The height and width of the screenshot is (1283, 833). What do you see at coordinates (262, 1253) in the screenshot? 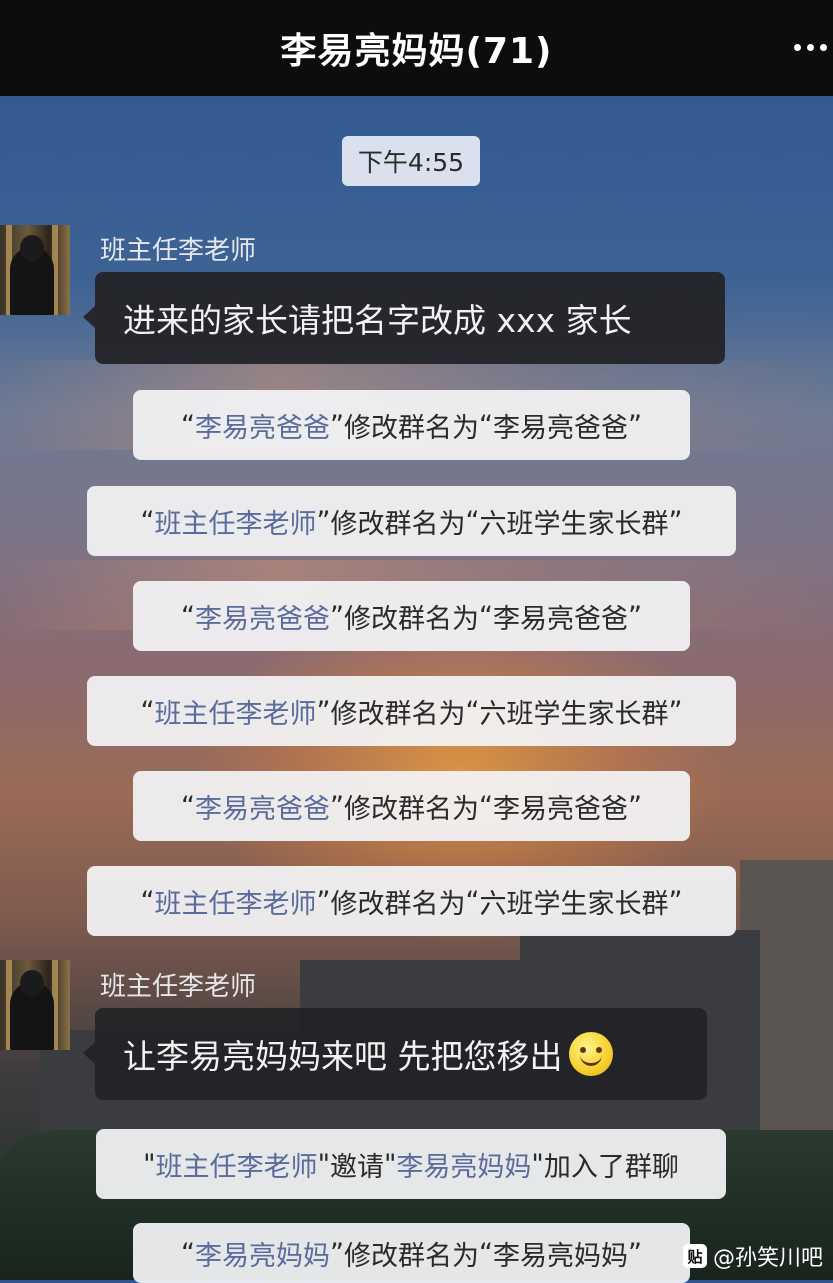
I see `notice-name: 李易亮妈妈` at bounding box center [262, 1253].